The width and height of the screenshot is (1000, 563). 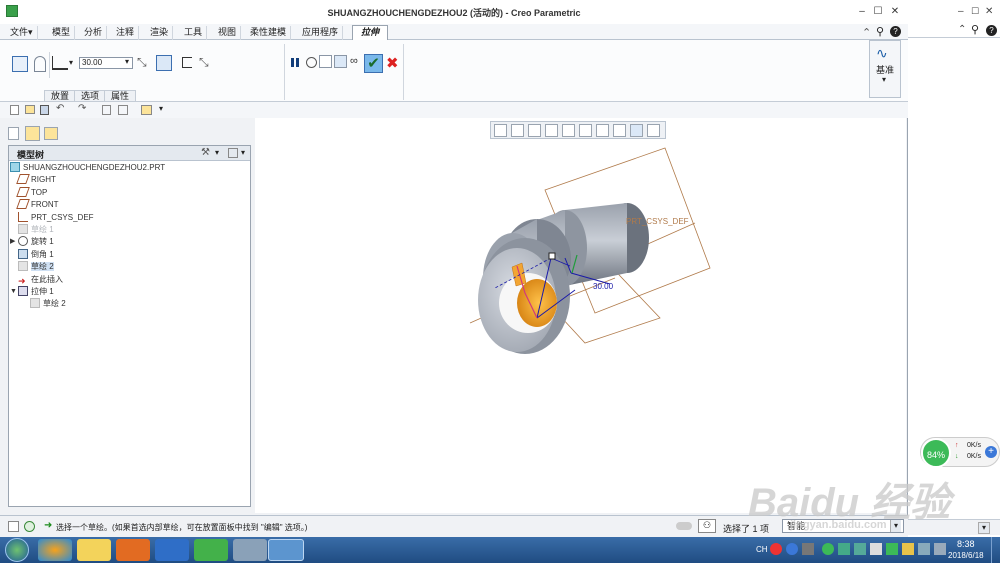 What do you see at coordinates (876, 549) in the screenshot?
I see `tray-icon-display` at bounding box center [876, 549].